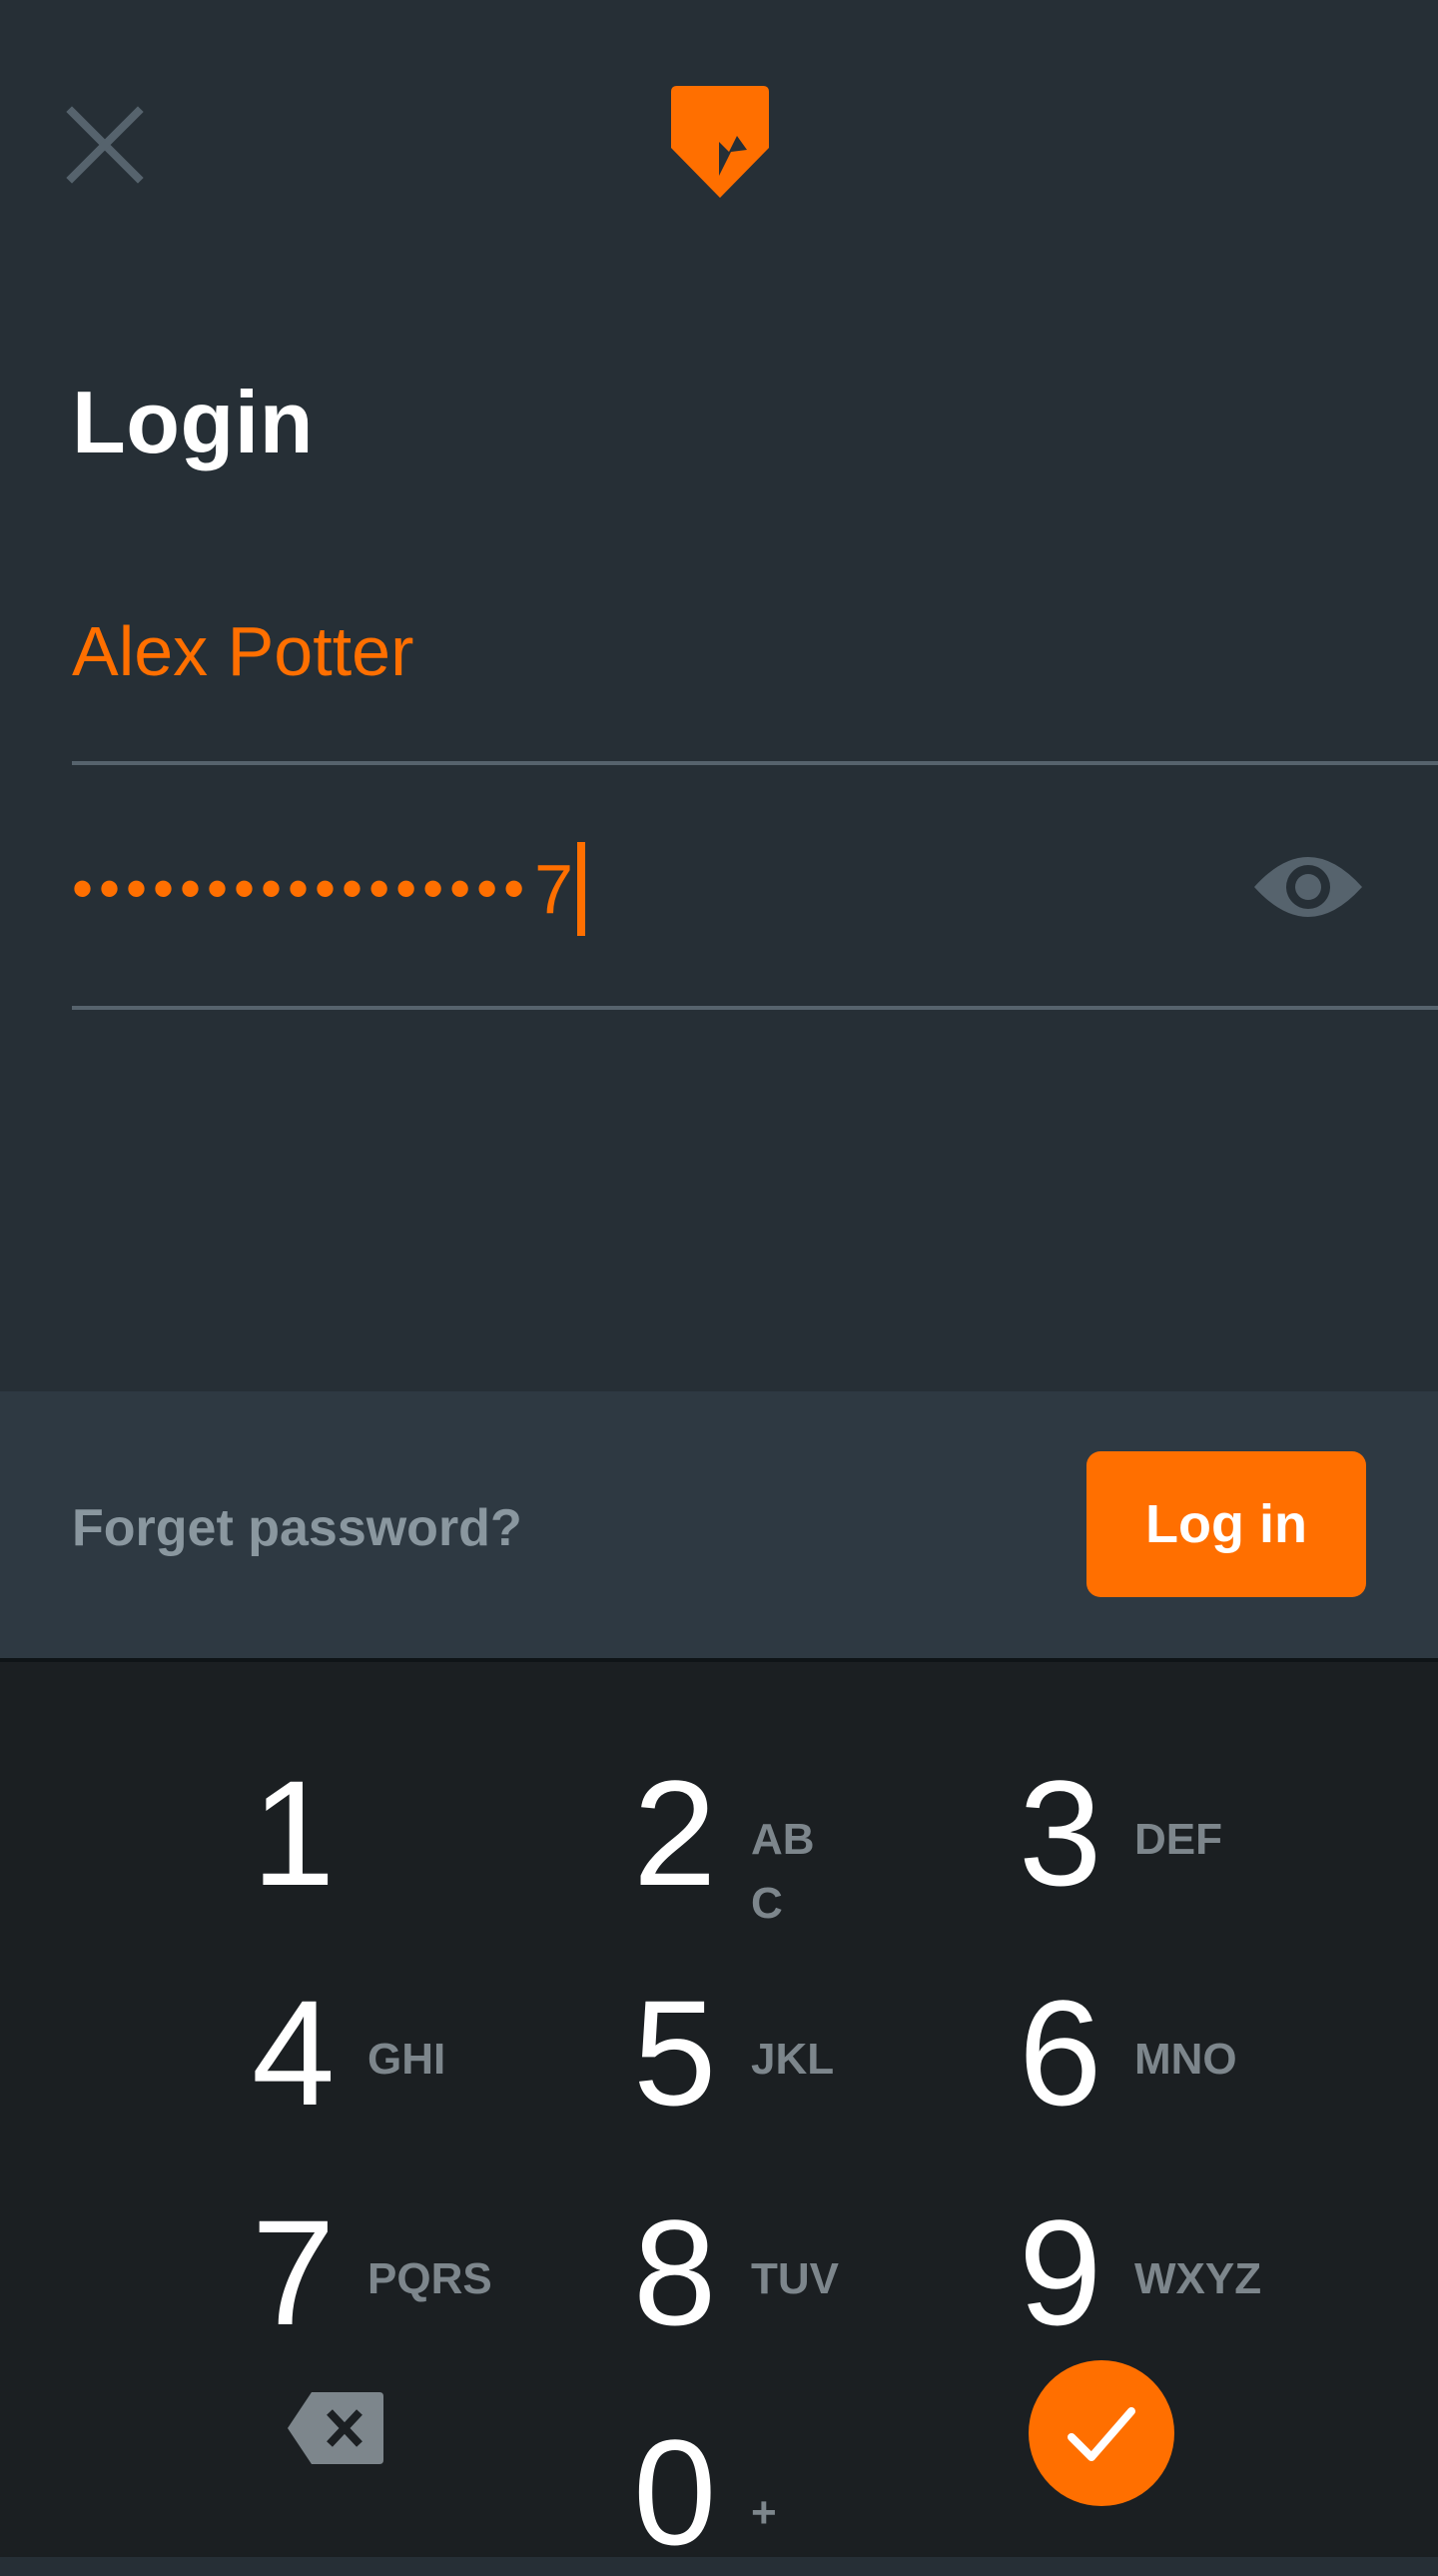 This screenshot has width=1438, height=2576. Describe the element at coordinates (764, 2513) in the screenshot. I see `key-letters: +` at that location.